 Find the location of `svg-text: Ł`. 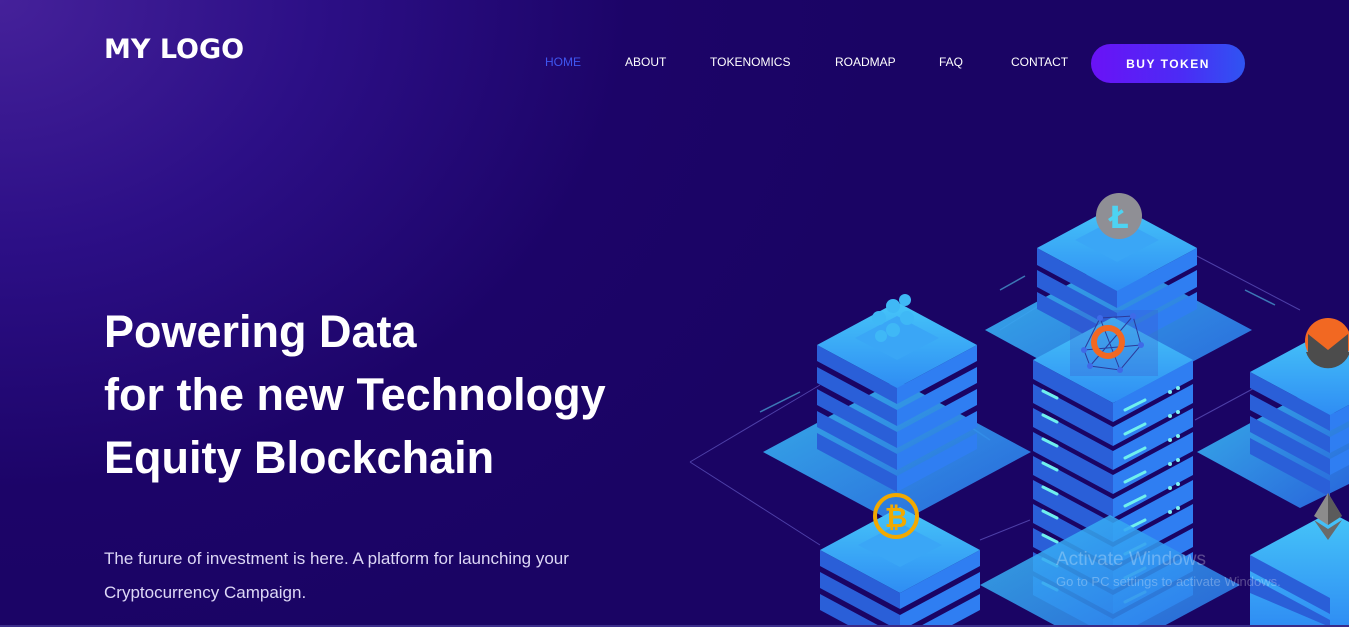

svg-text: Ł is located at coordinates (1117, 218).